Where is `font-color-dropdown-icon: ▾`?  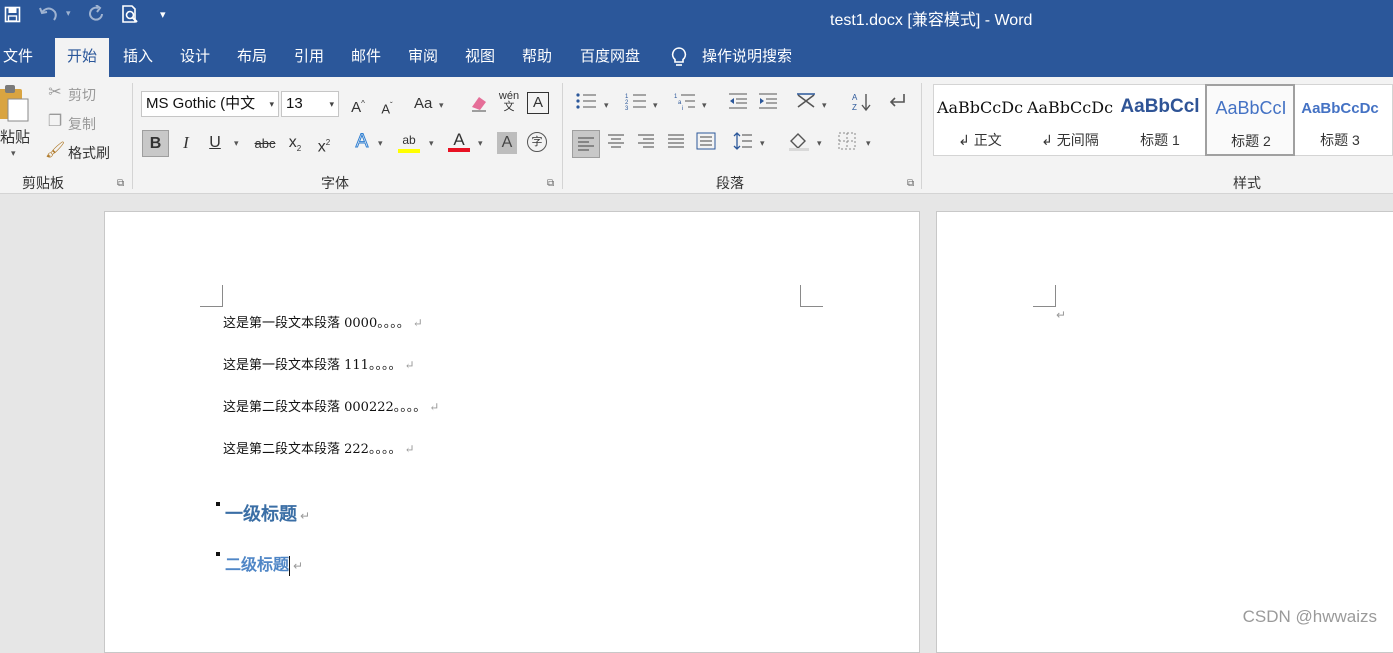
font-color-dropdown-icon: ▾ is located at coordinates (480, 143).